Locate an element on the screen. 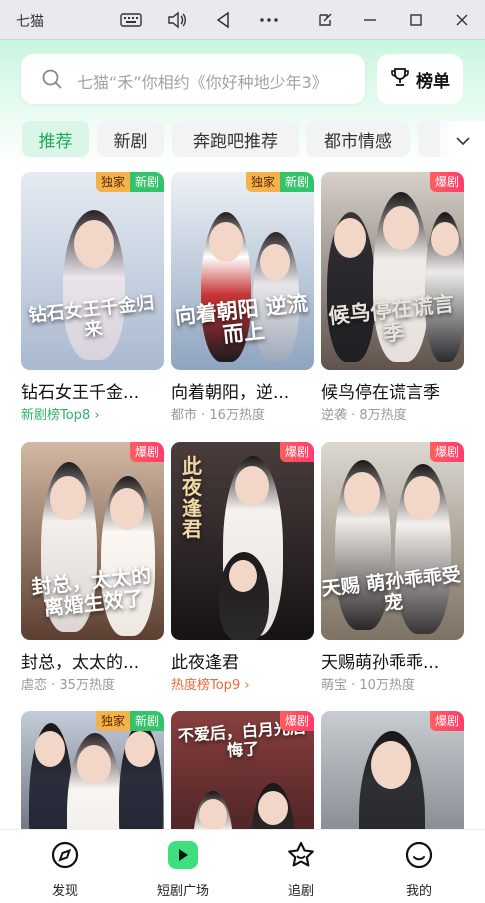 The image size is (485, 903). star-icon is located at coordinates (301, 857).